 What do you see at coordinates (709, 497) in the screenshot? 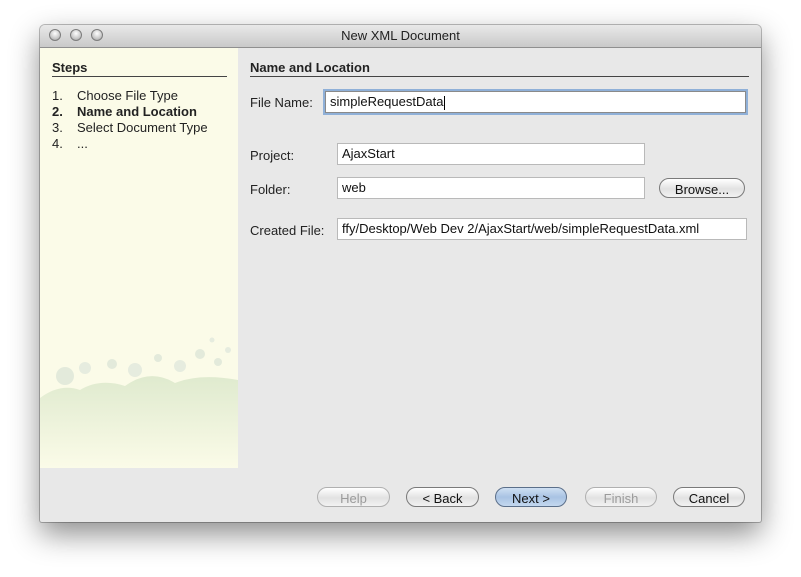
I see `cancel-button: Cancel` at bounding box center [709, 497].